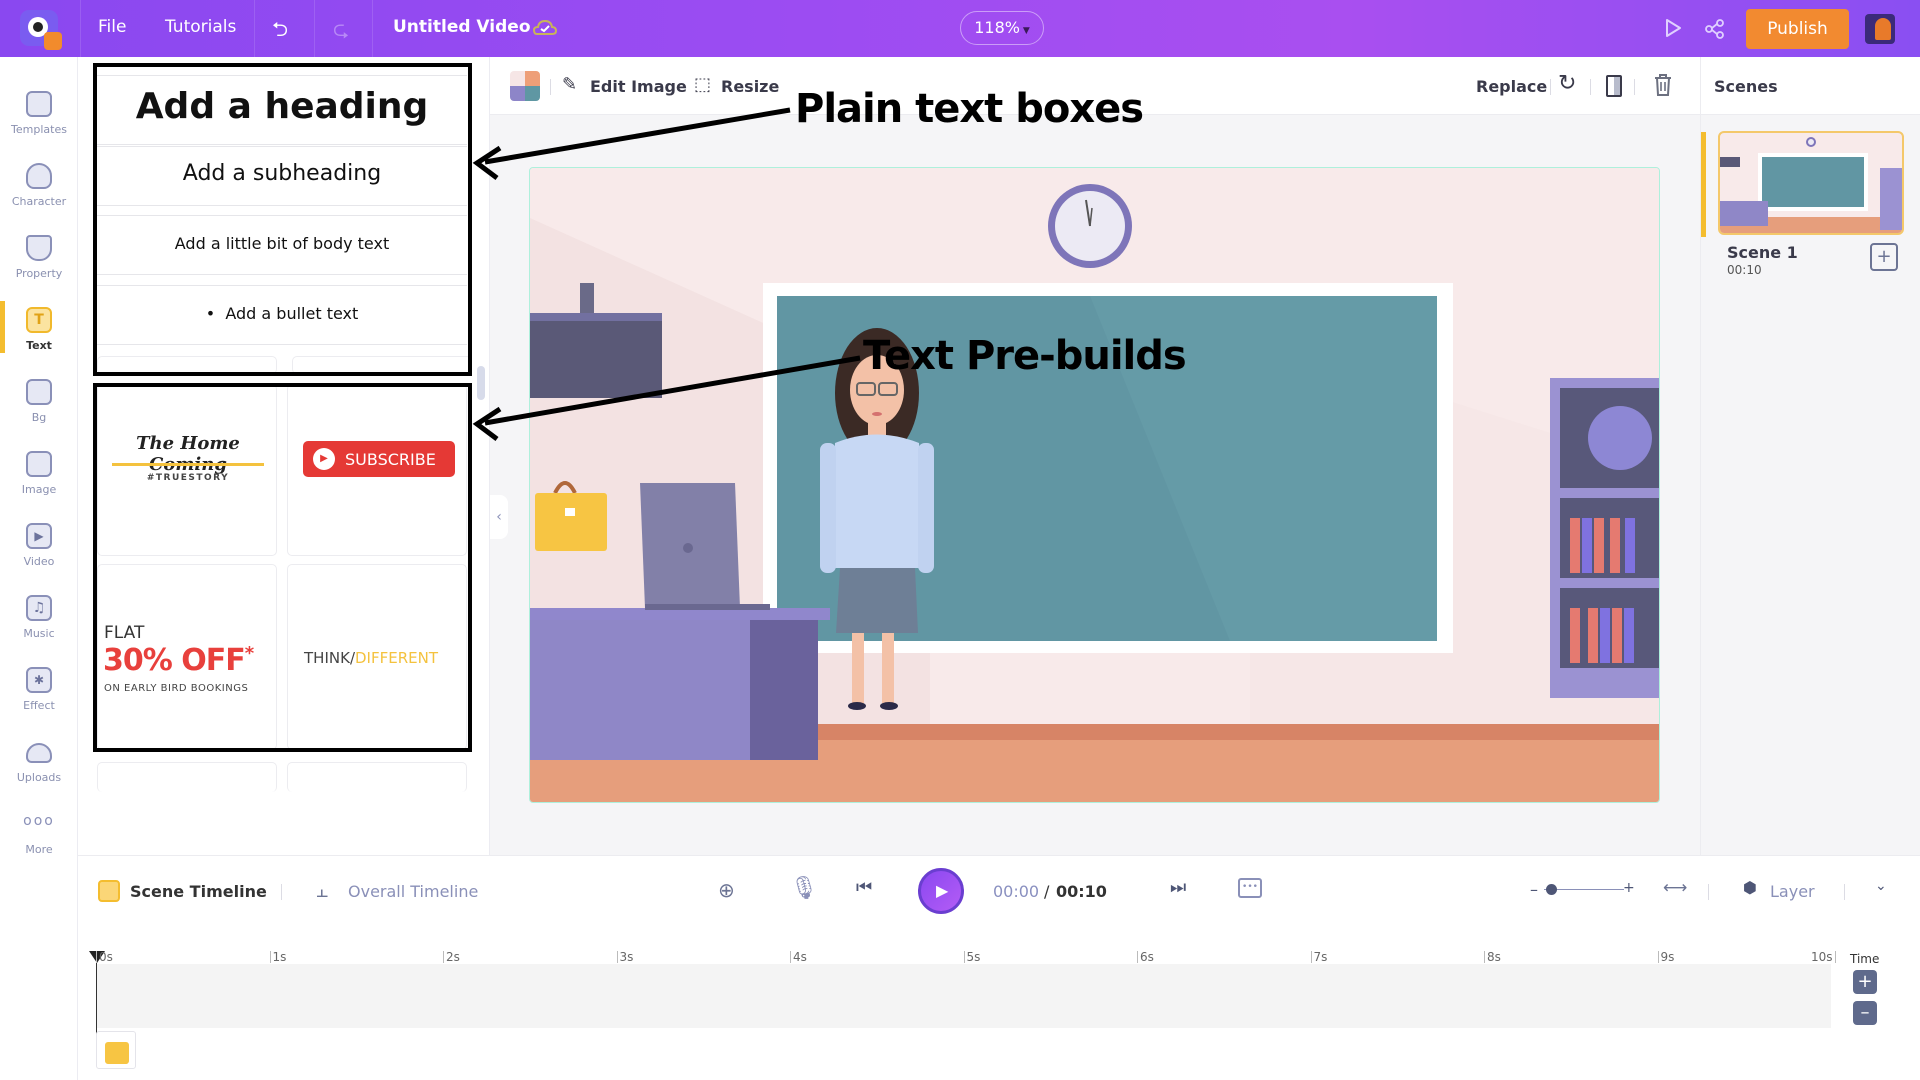  Describe the element at coordinates (200, 27) in the screenshot. I see `menu-tutorials: Tutorials` at that location.